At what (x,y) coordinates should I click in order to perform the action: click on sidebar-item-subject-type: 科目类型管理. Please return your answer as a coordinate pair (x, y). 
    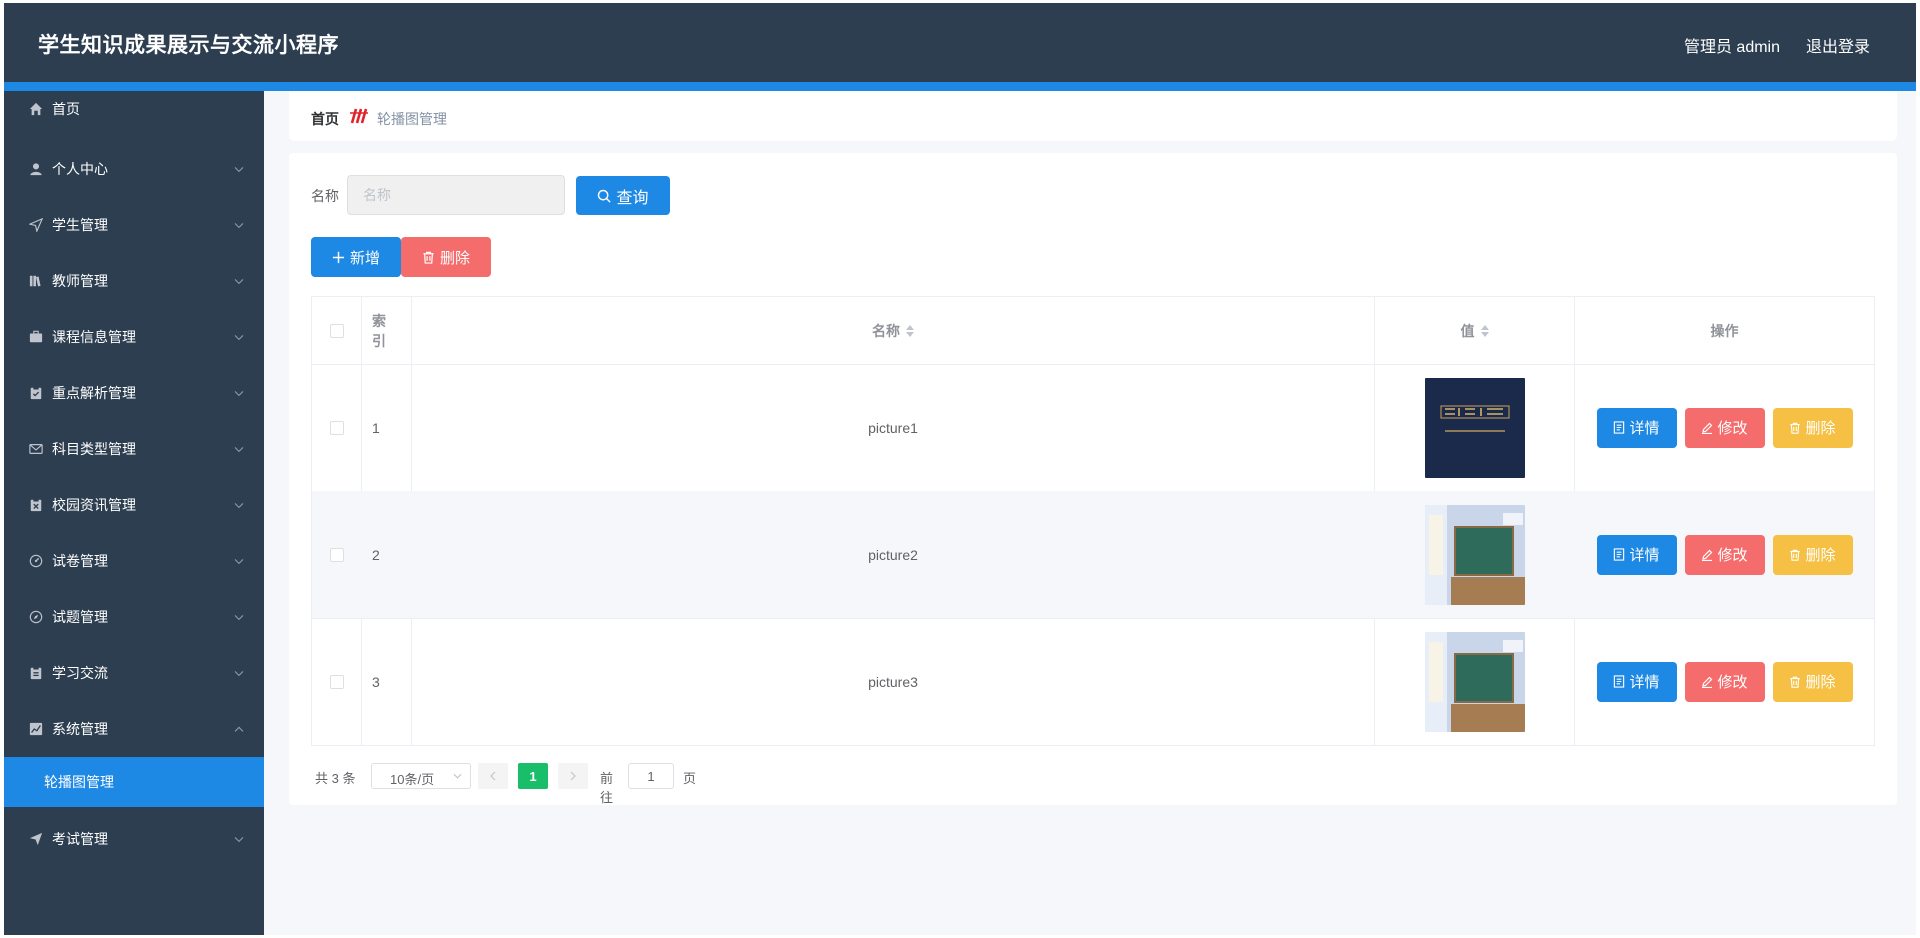
    Looking at the image, I should click on (134, 449).